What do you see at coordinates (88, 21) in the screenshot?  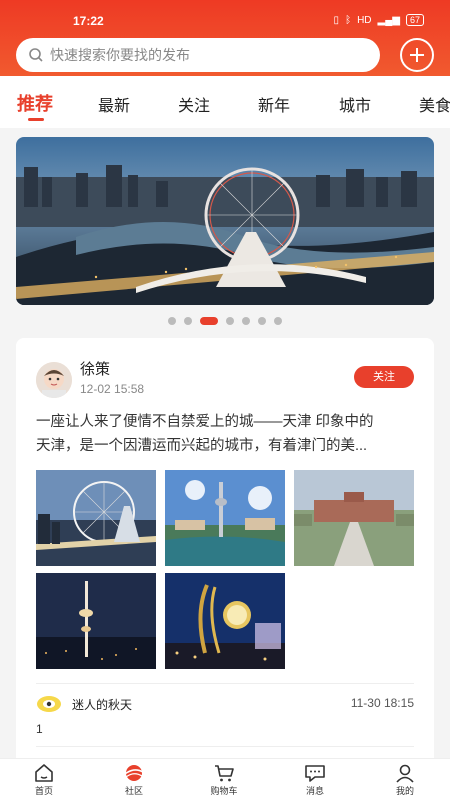 I see `status-time: 17:22` at bounding box center [88, 21].